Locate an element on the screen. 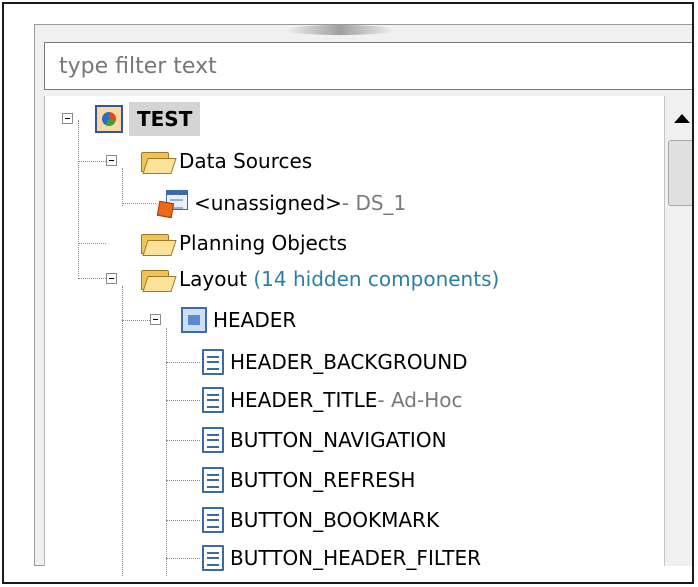  collapse-toggle-root is located at coordinates (67, 118).